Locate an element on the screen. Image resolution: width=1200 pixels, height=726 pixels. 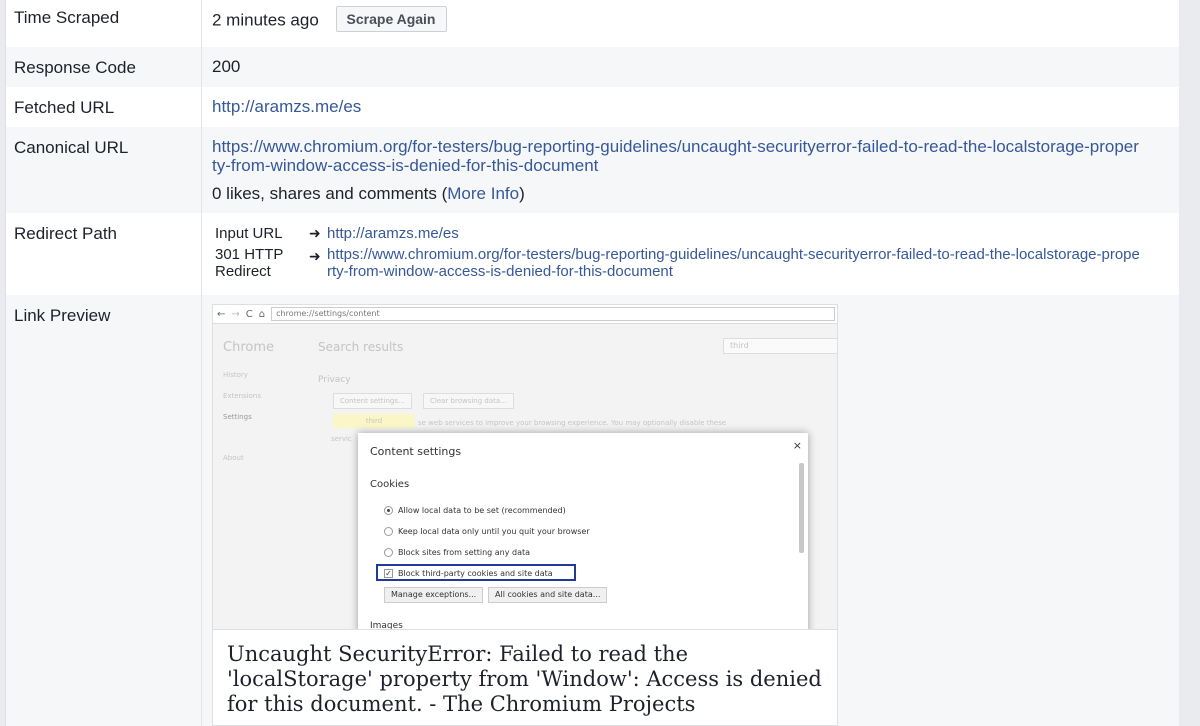
settings-search-box: third is located at coordinates (780, 346).